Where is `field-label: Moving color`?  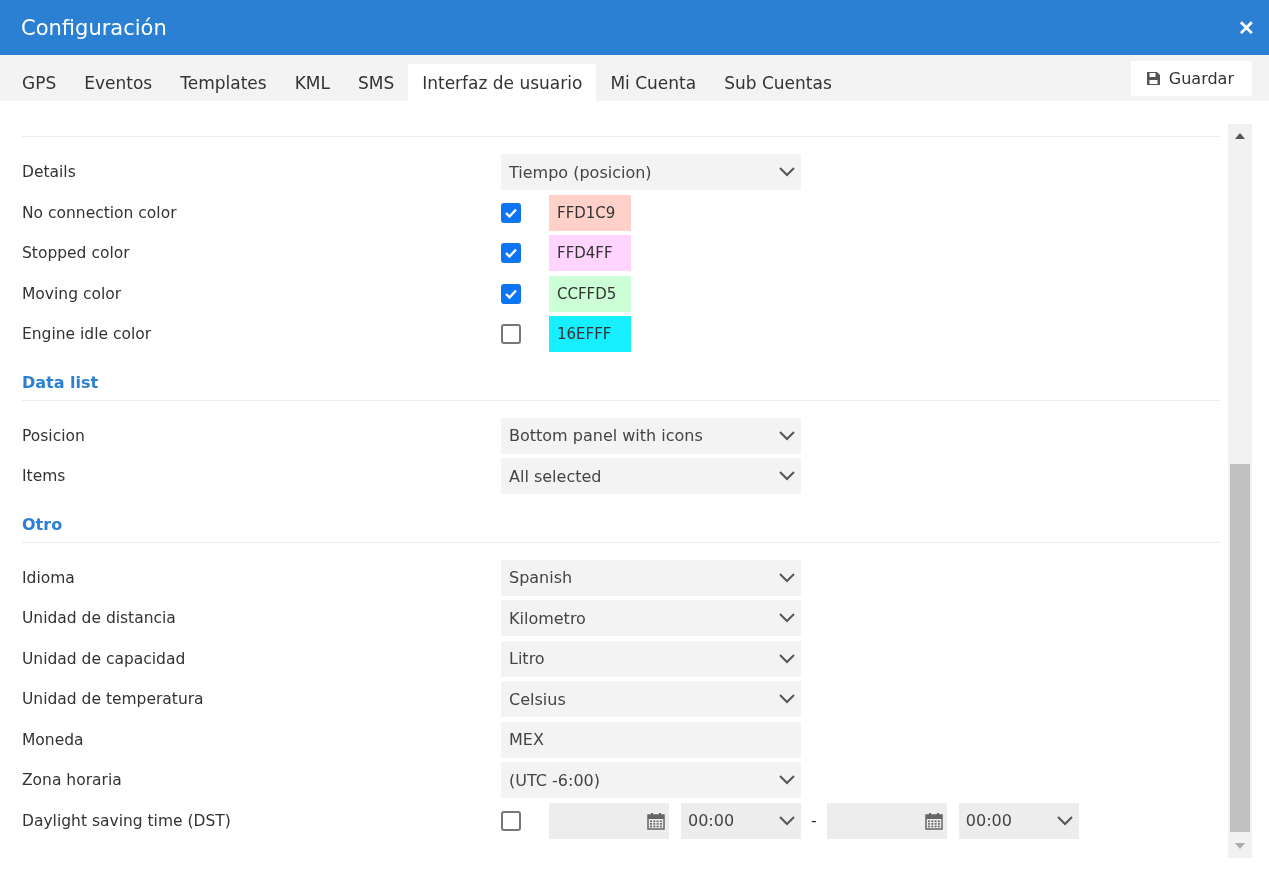
field-label: Moving color is located at coordinates (72, 293).